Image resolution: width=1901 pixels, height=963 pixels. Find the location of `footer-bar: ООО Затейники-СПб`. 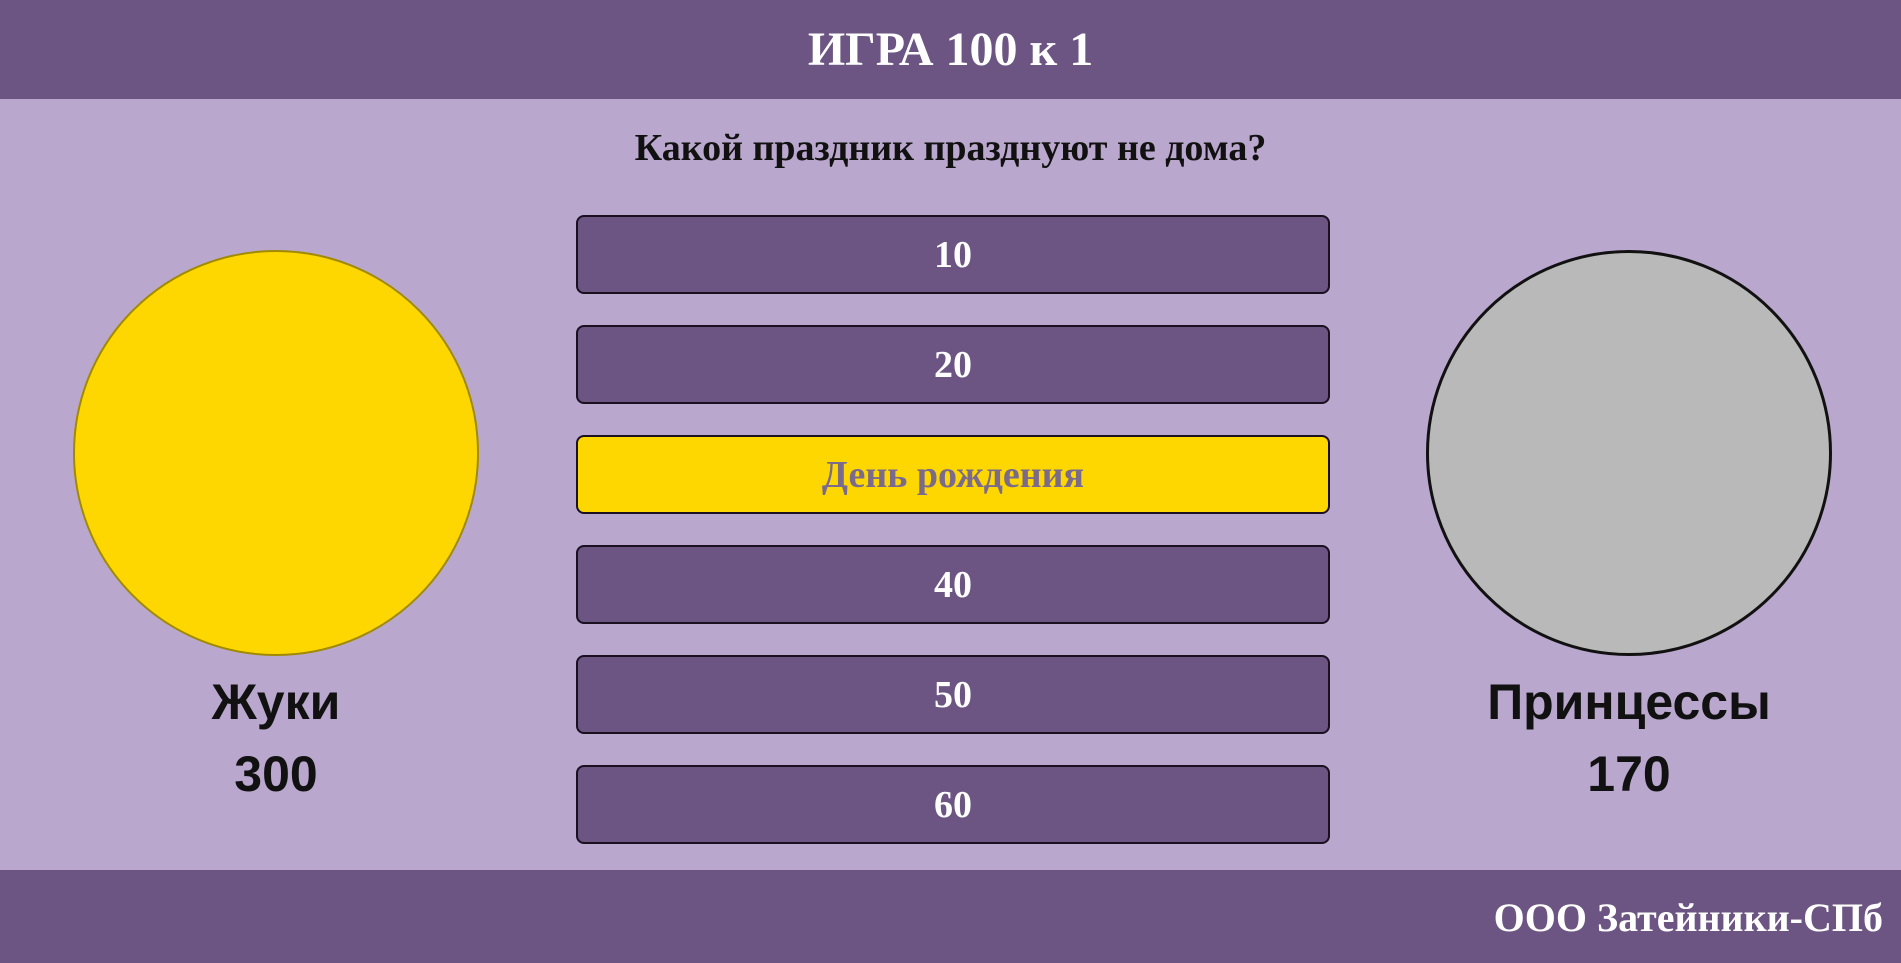

footer-bar: ООО Затейники-СПб is located at coordinates (950, 916).